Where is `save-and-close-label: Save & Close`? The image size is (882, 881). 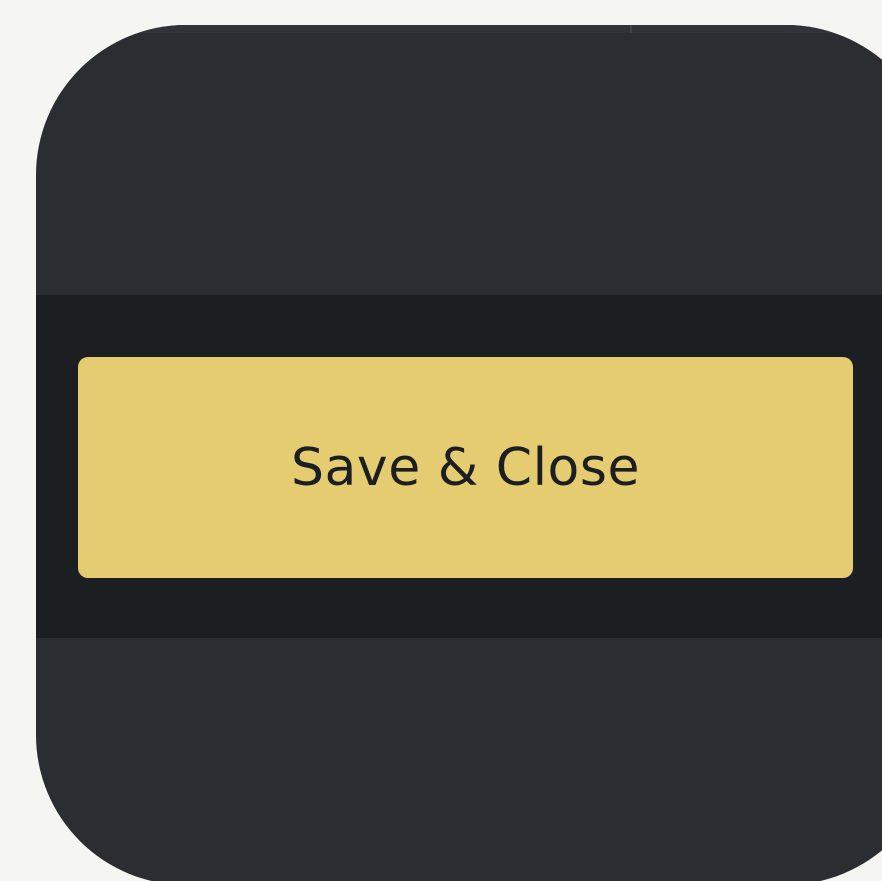 save-and-close-label: Save & Close is located at coordinates (465, 467).